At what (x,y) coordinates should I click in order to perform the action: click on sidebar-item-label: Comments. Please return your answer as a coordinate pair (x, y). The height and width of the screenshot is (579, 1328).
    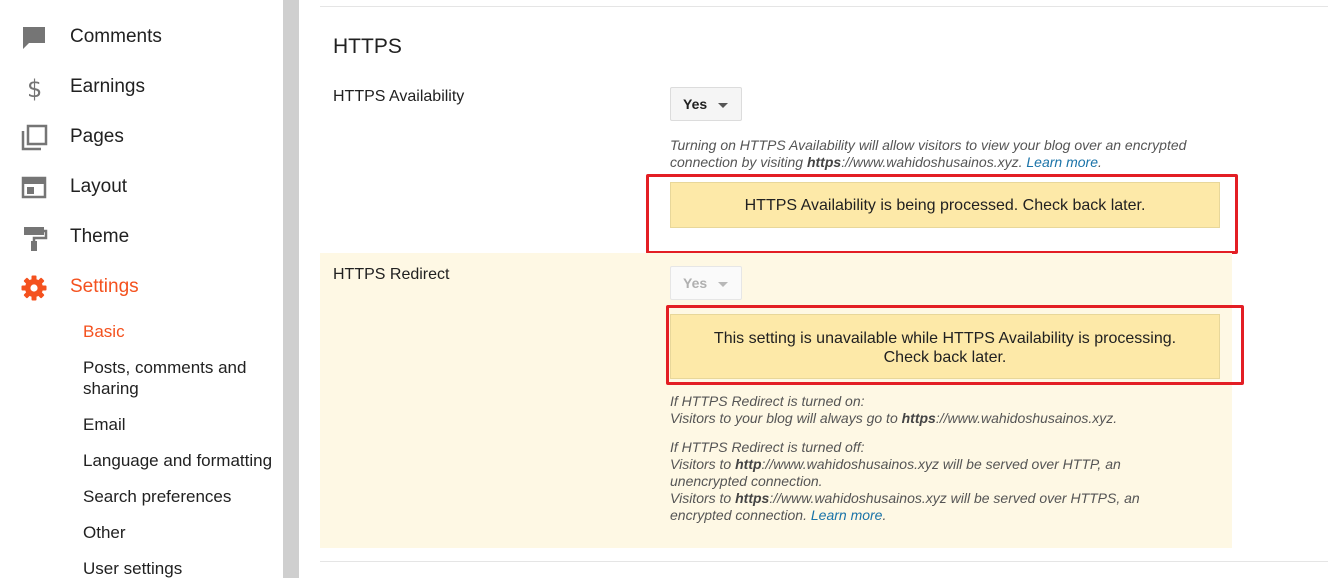
    Looking at the image, I should click on (116, 36).